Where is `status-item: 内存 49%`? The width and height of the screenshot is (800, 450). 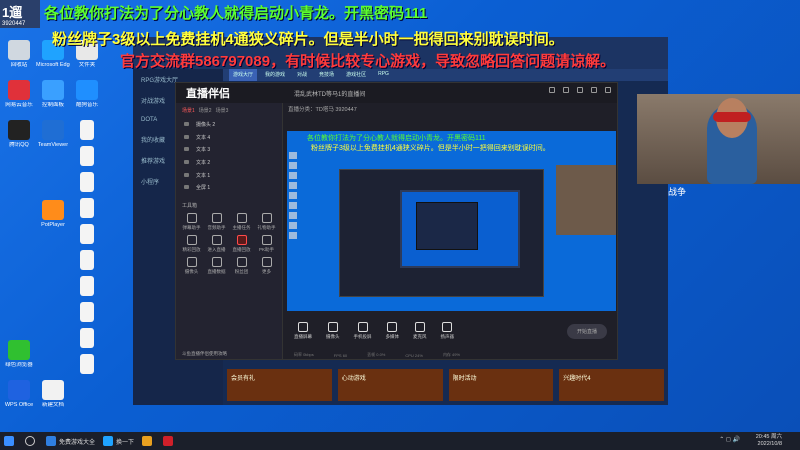
status-item: 内存 49% is located at coordinates (451, 354).